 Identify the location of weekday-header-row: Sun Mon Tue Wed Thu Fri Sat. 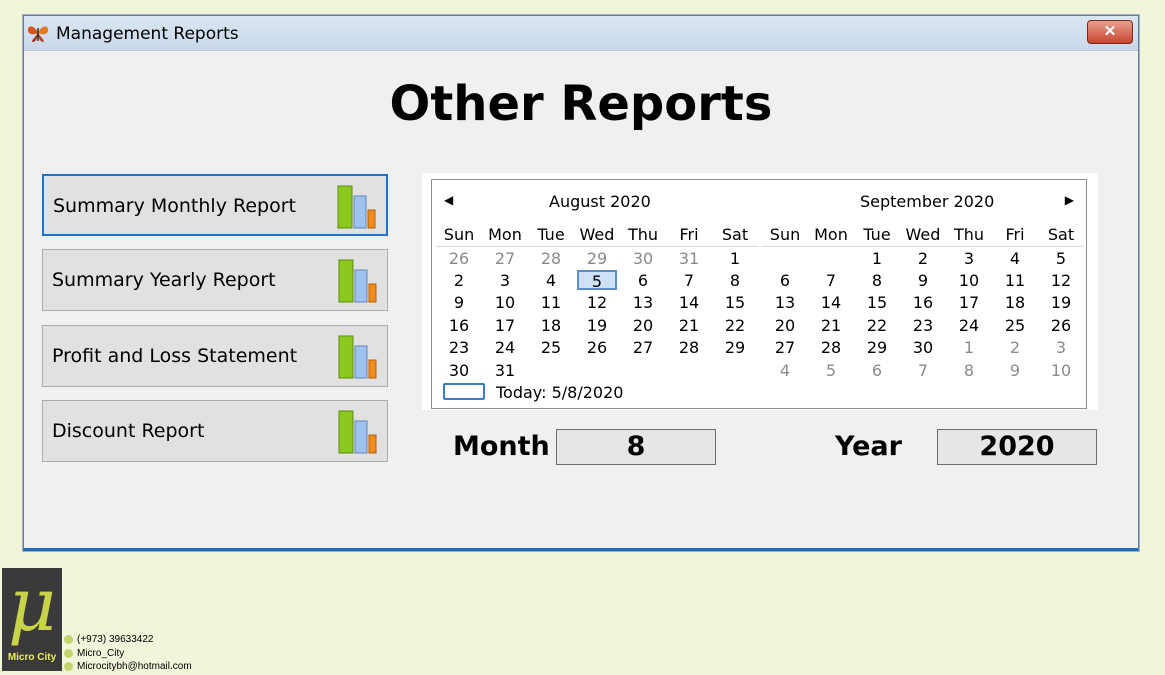
(597, 234).